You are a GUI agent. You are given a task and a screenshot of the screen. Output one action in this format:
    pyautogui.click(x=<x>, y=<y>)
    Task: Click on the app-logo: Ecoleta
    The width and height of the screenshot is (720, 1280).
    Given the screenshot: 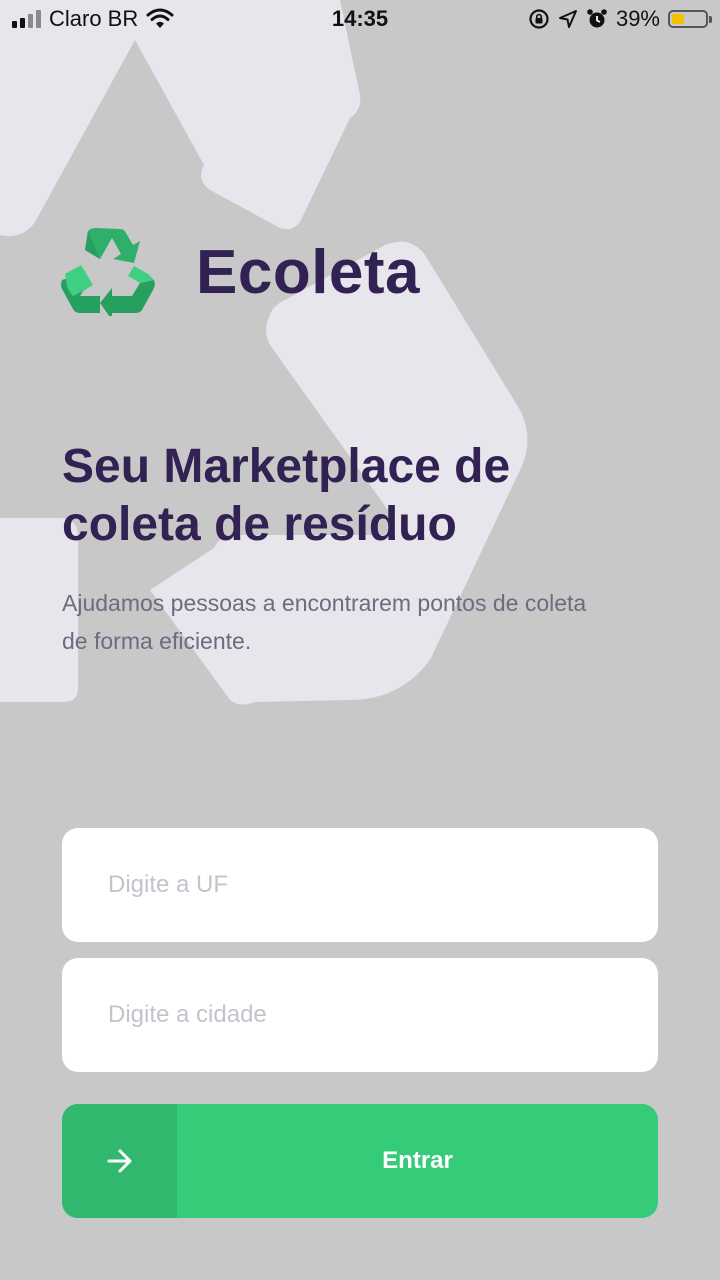 What is the action you would take?
    pyautogui.click(x=240, y=272)
    